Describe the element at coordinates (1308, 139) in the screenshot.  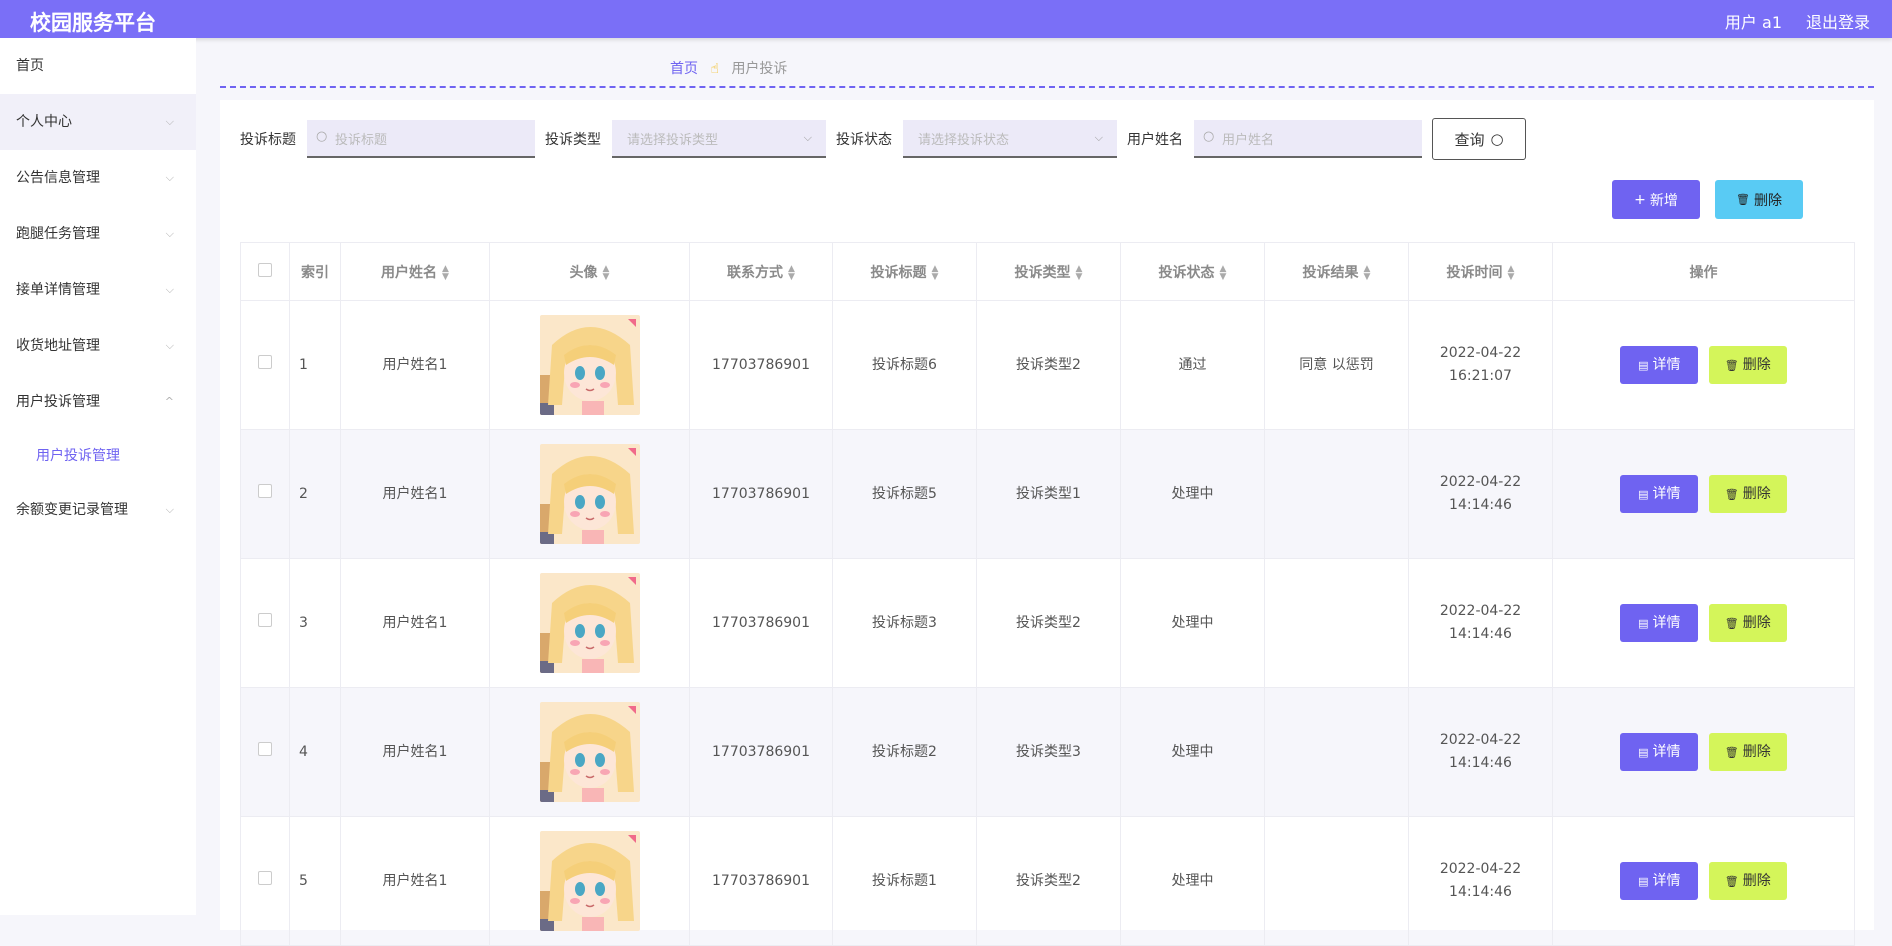
I see `name-search-input: ○ 用户姓名` at that location.